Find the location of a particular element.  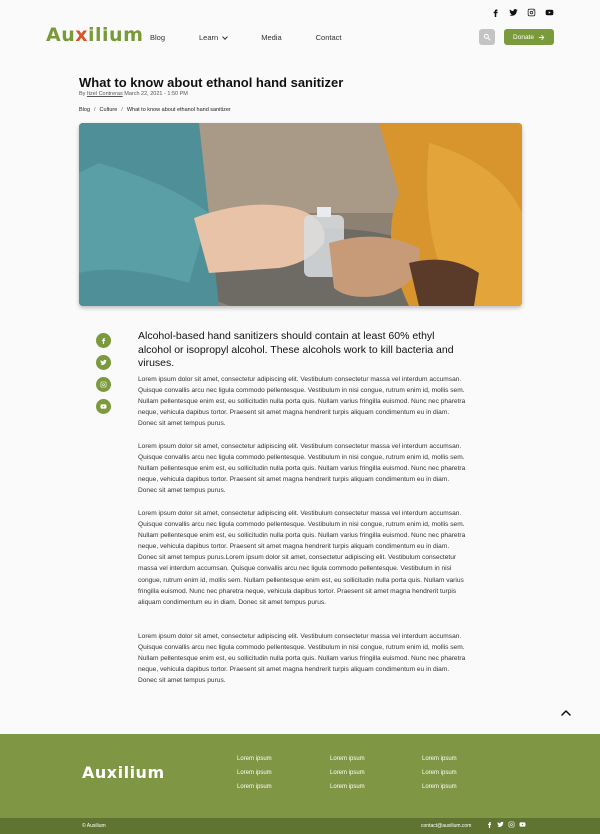

top-social-bar is located at coordinates (522, 12).